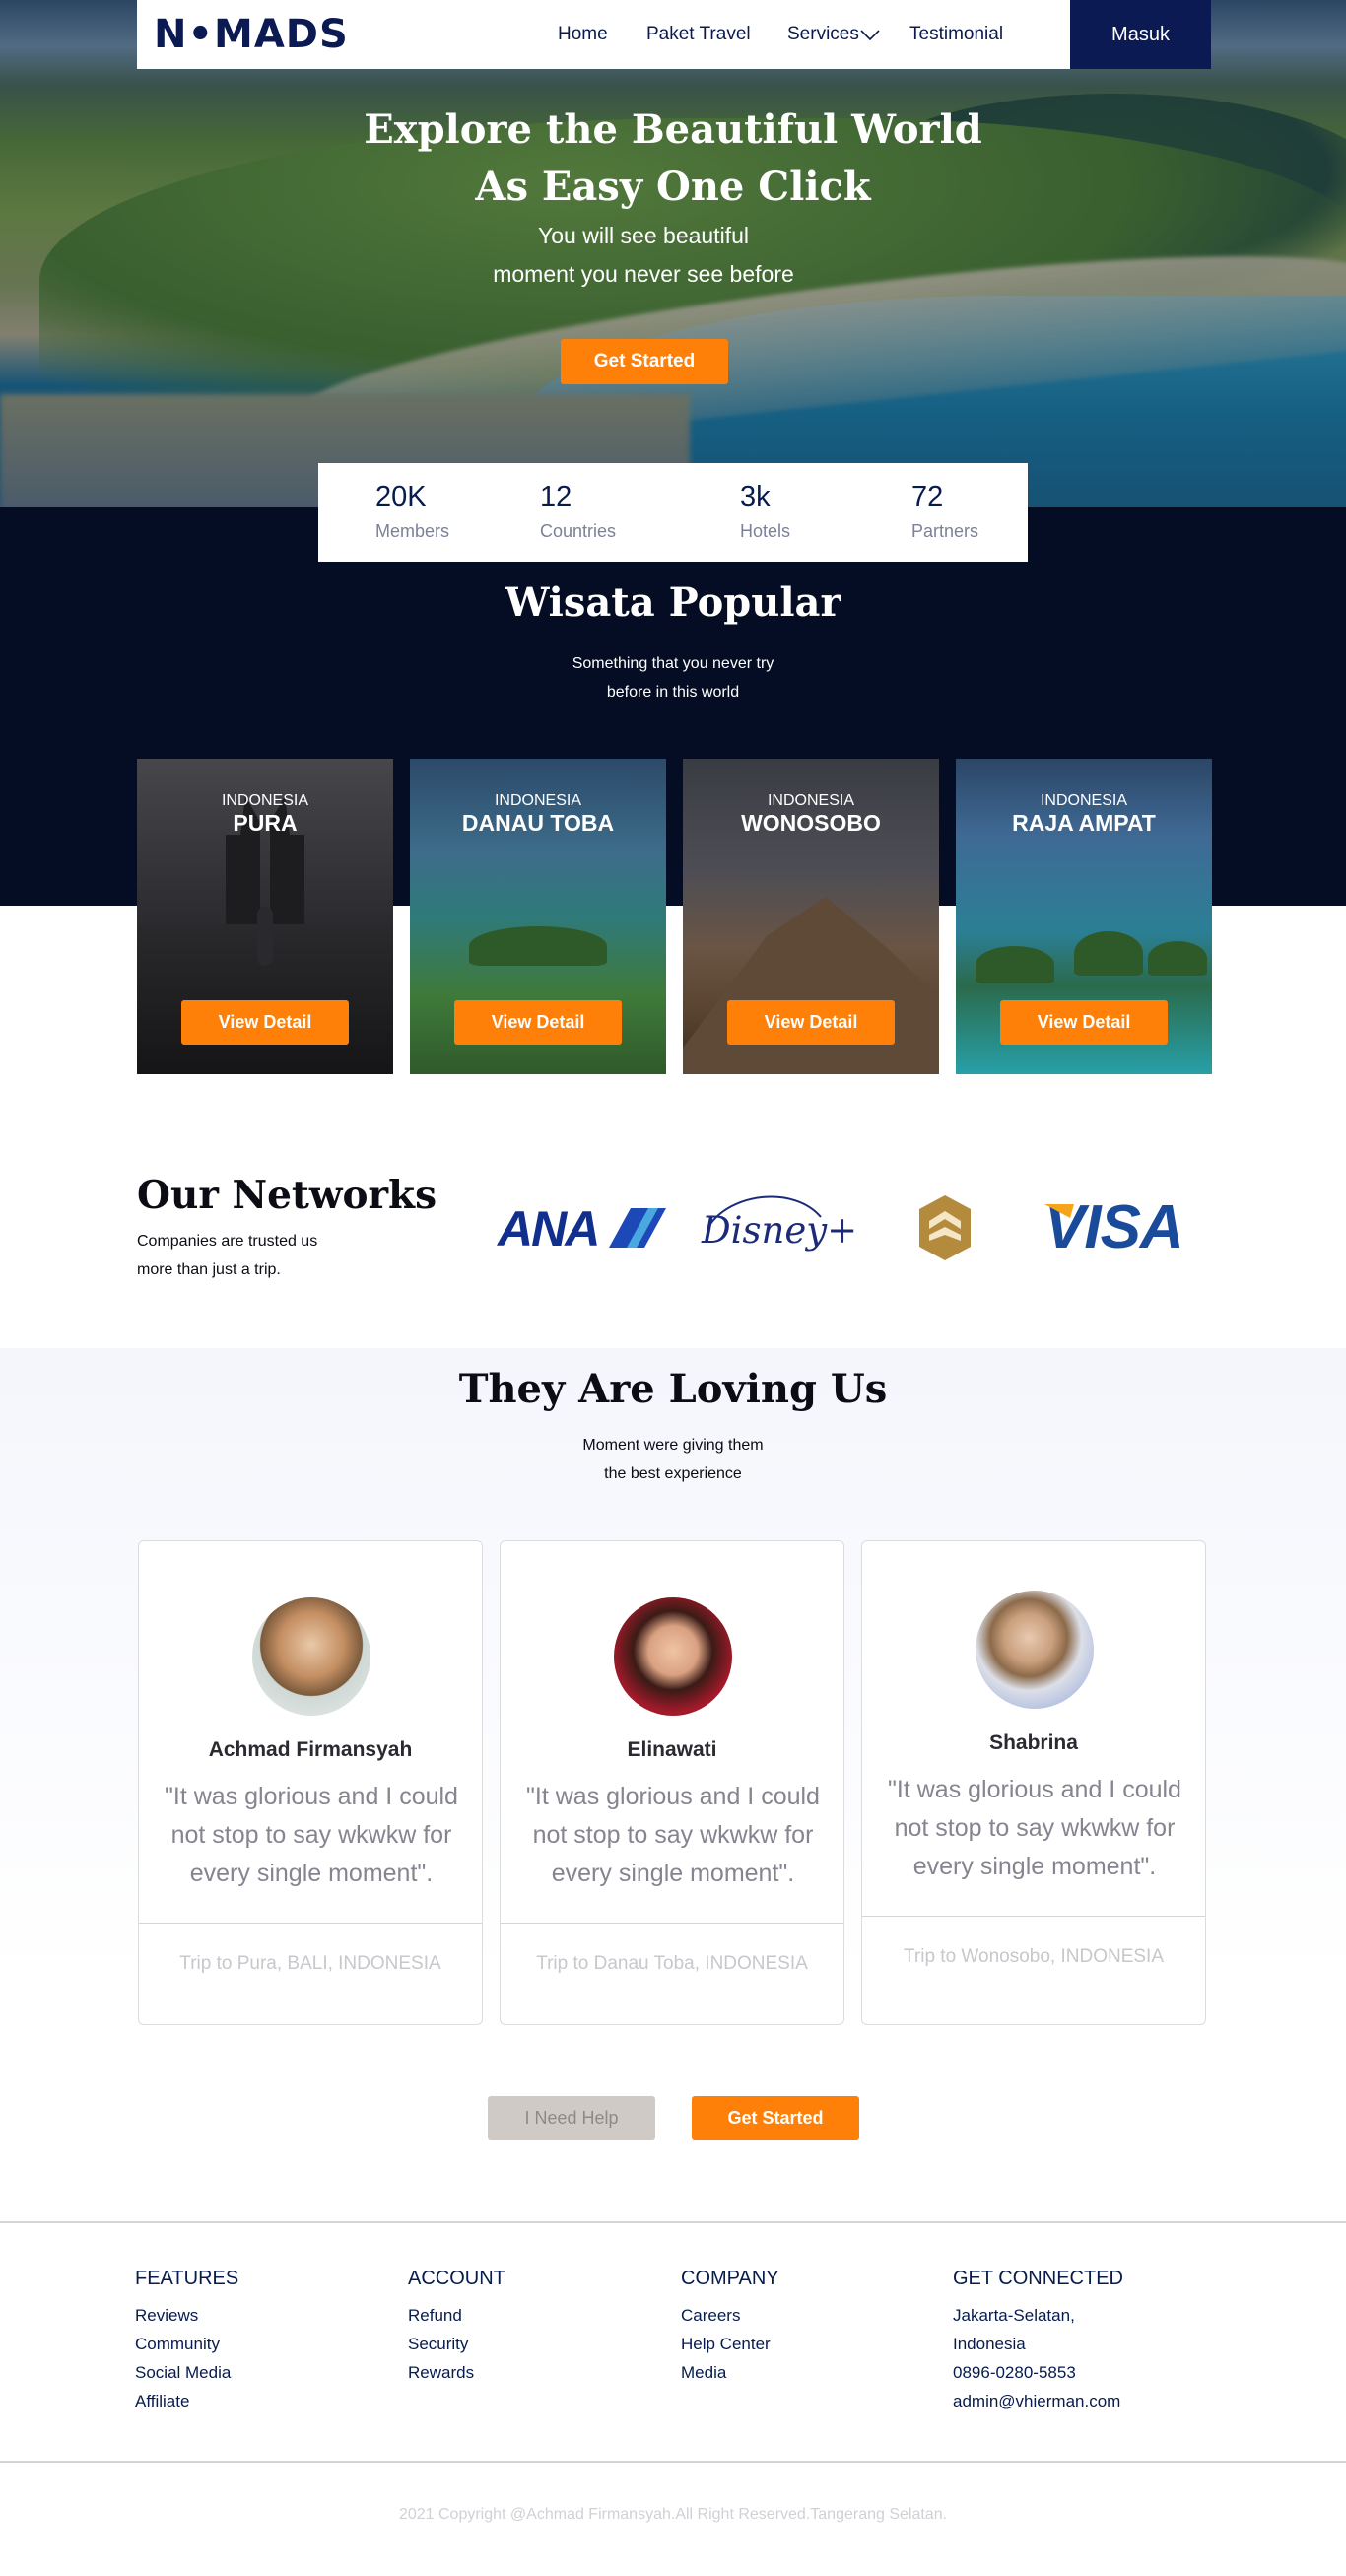  I want to click on nav-paket-travel: Paket Travel, so click(698, 34).